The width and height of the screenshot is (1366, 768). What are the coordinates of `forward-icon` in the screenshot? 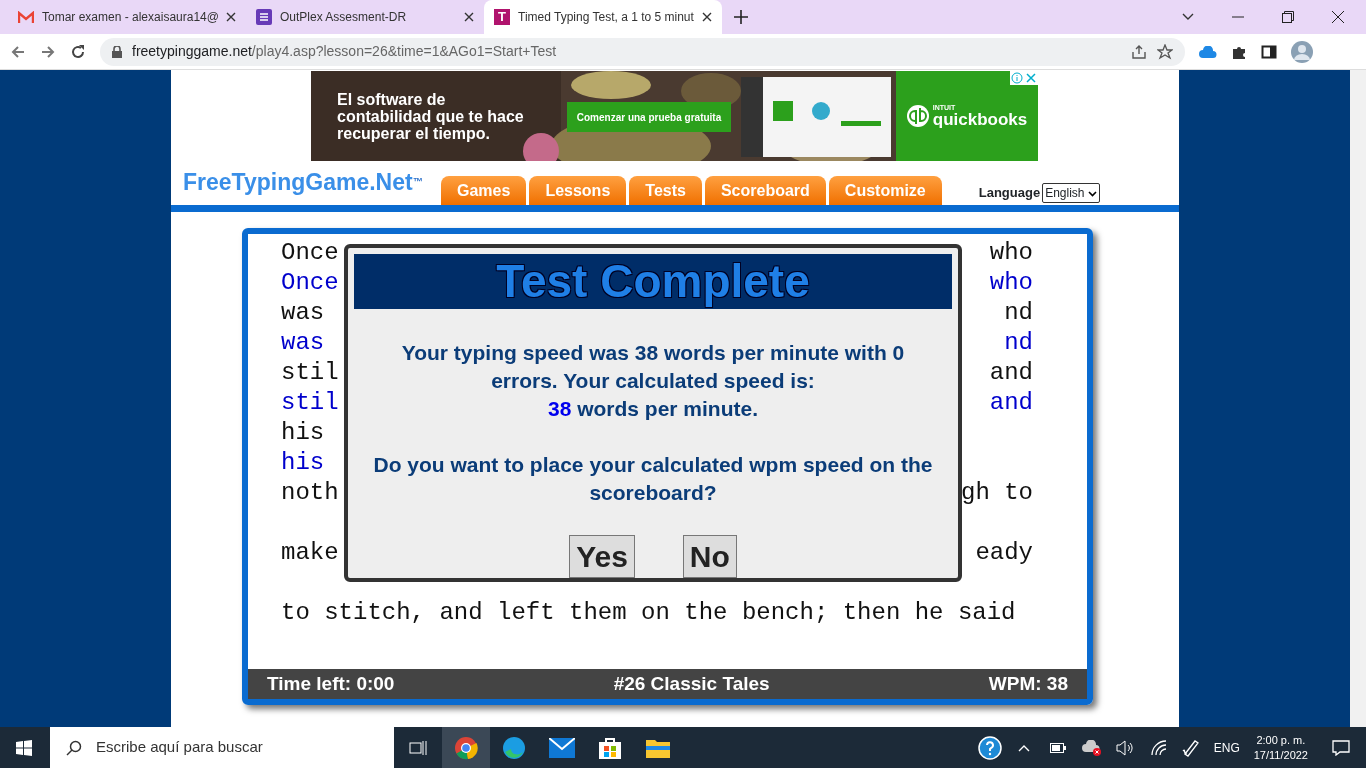 It's located at (48, 51).